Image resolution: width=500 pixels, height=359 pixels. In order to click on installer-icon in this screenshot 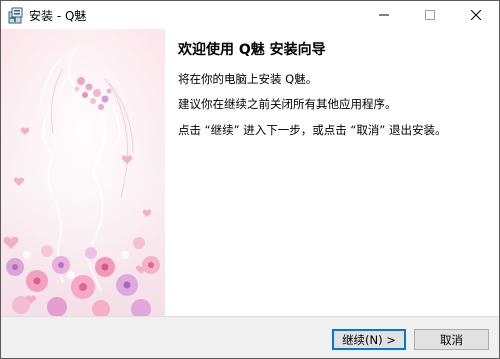, I will do `click(16, 15)`.